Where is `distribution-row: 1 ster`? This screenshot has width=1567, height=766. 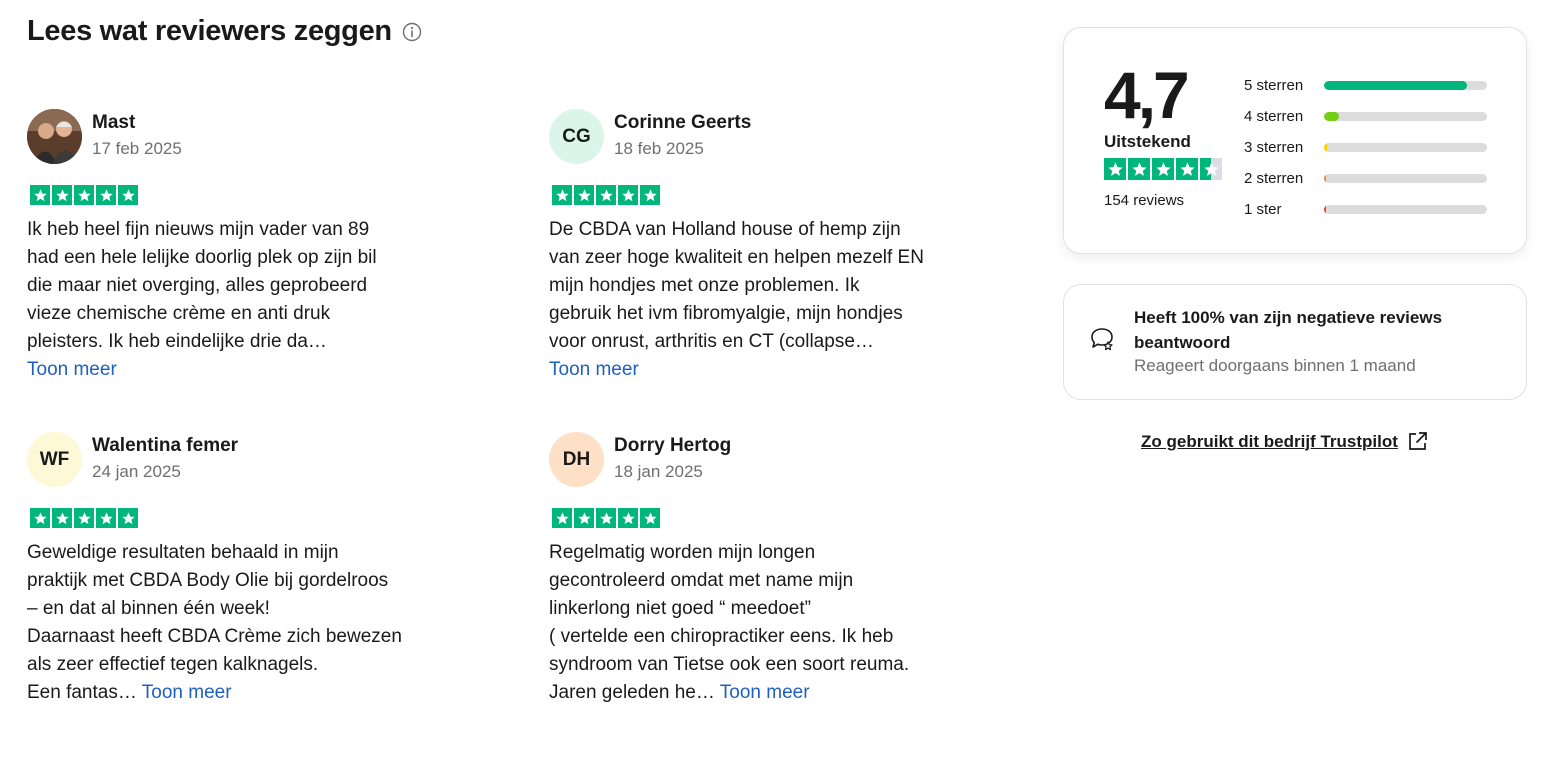
distribution-row: 1 ster is located at coordinates (1365, 209).